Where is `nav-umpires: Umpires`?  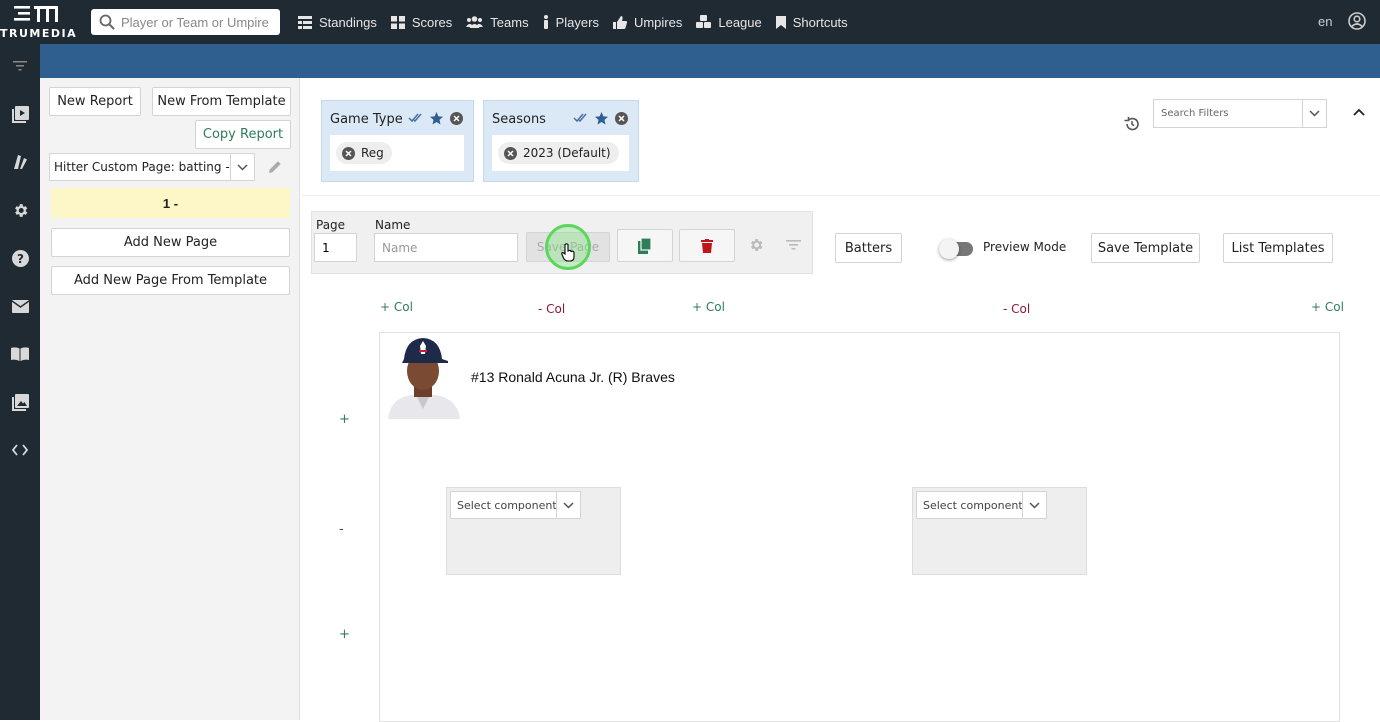 nav-umpires: Umpires is located at coordinates (647, 22).